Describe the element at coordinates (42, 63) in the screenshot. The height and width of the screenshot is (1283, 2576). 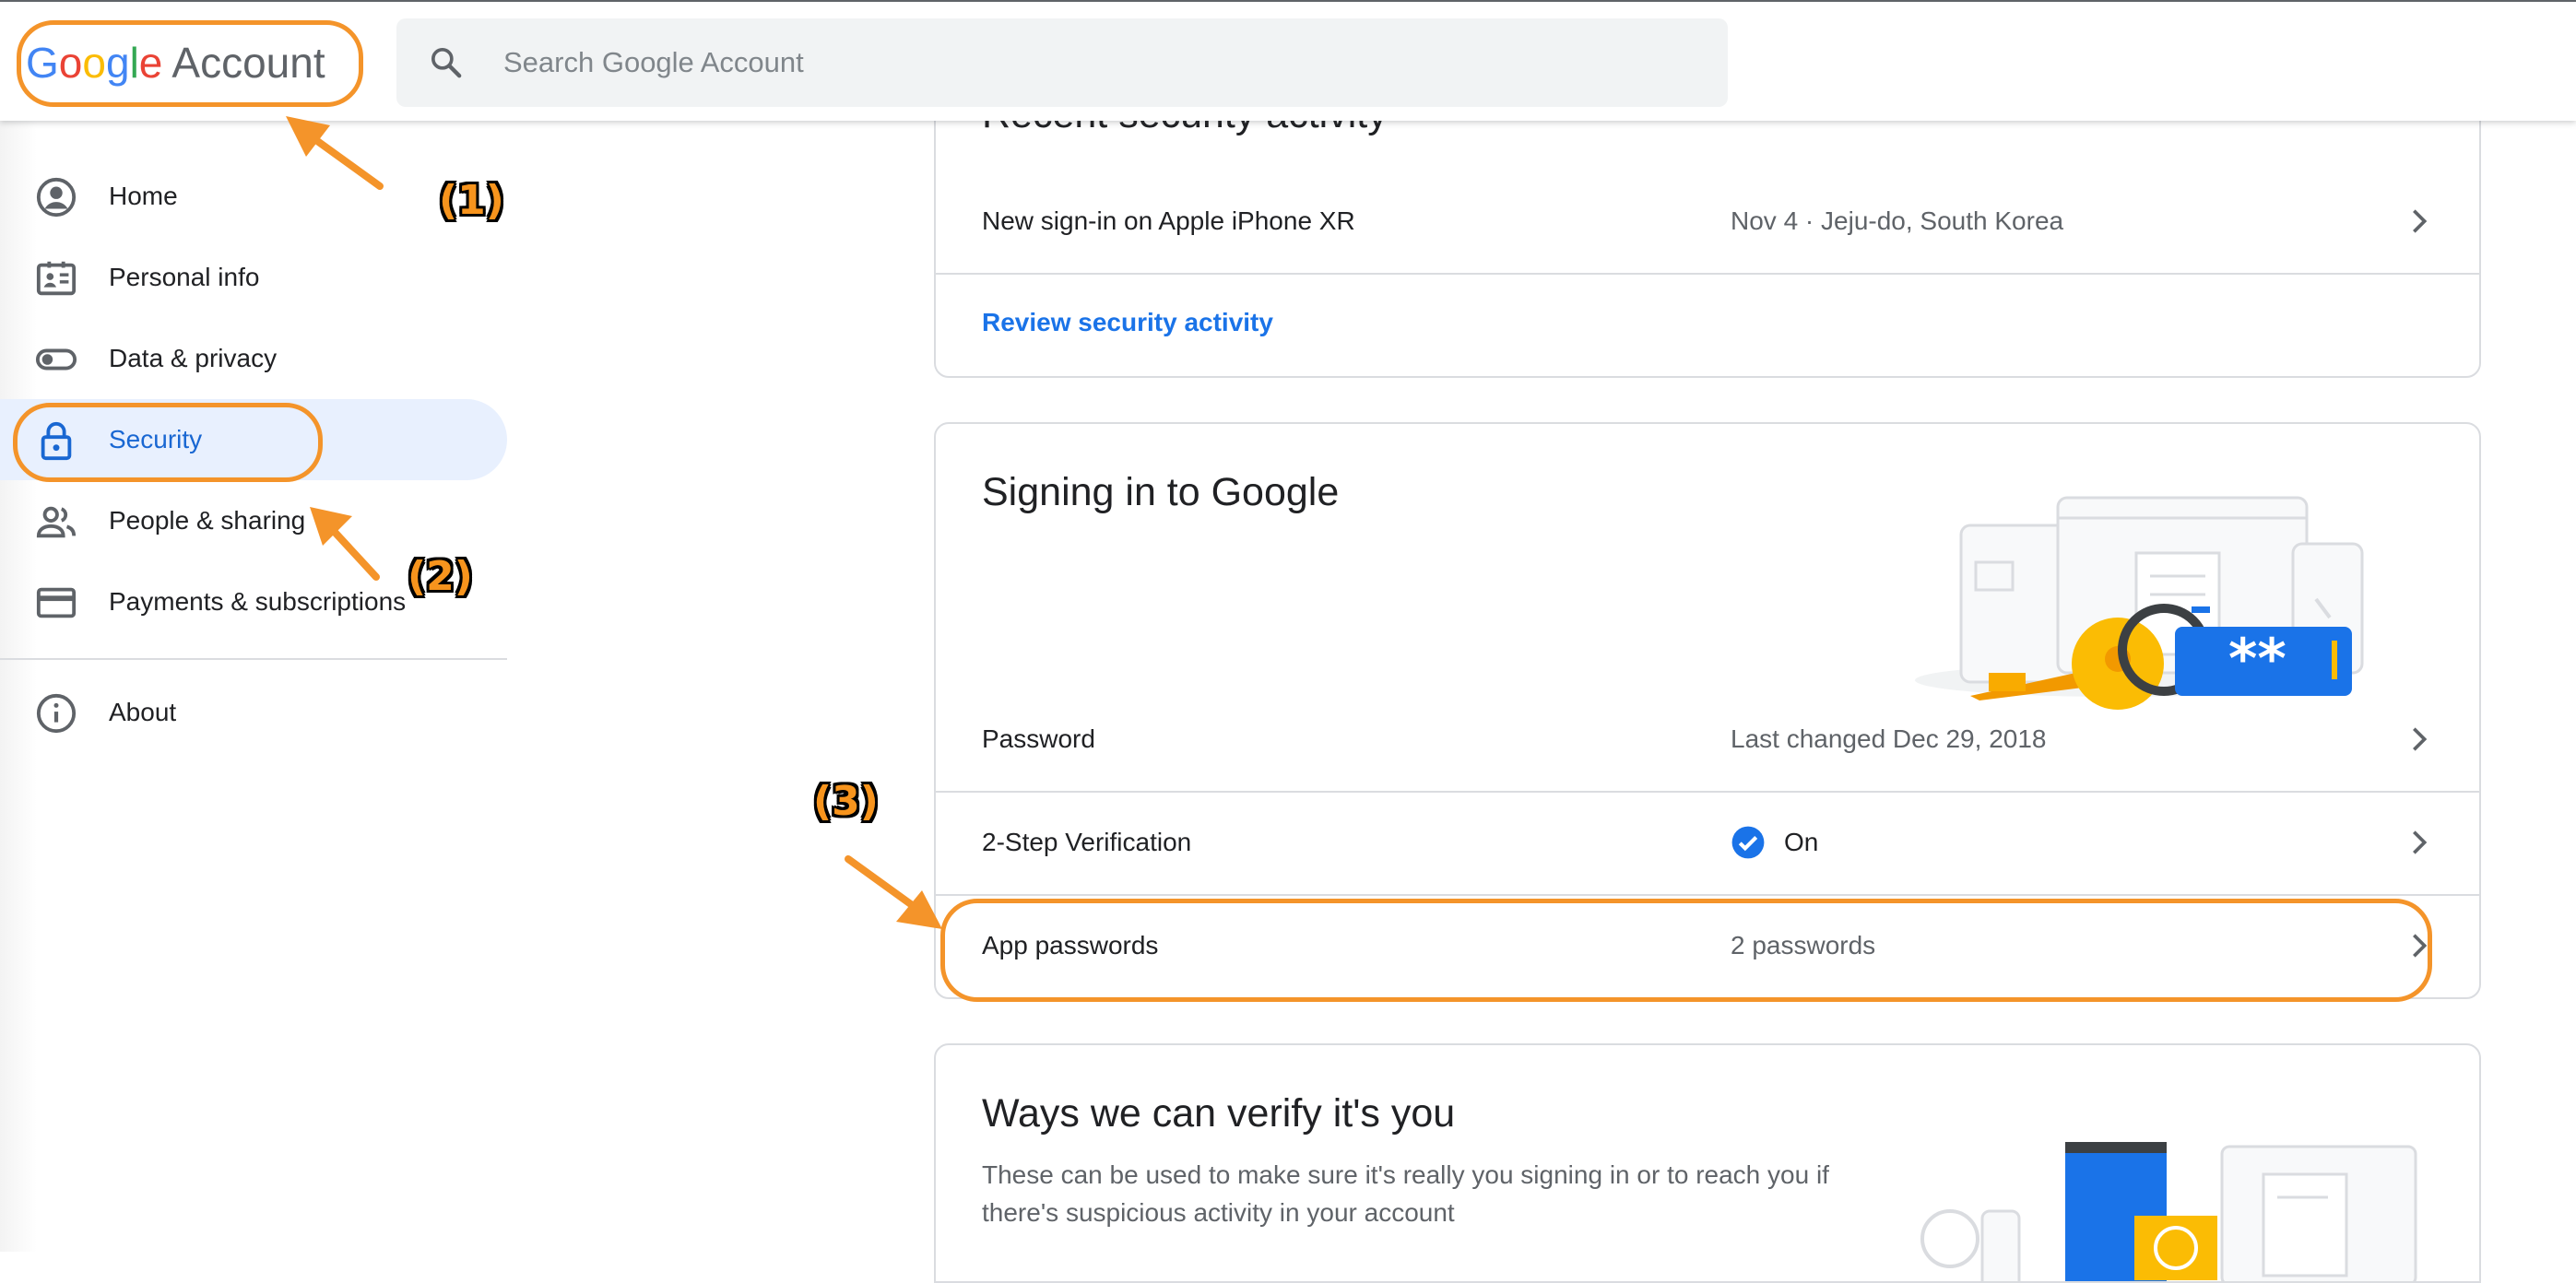
I see `logo-letter: G` at that location.